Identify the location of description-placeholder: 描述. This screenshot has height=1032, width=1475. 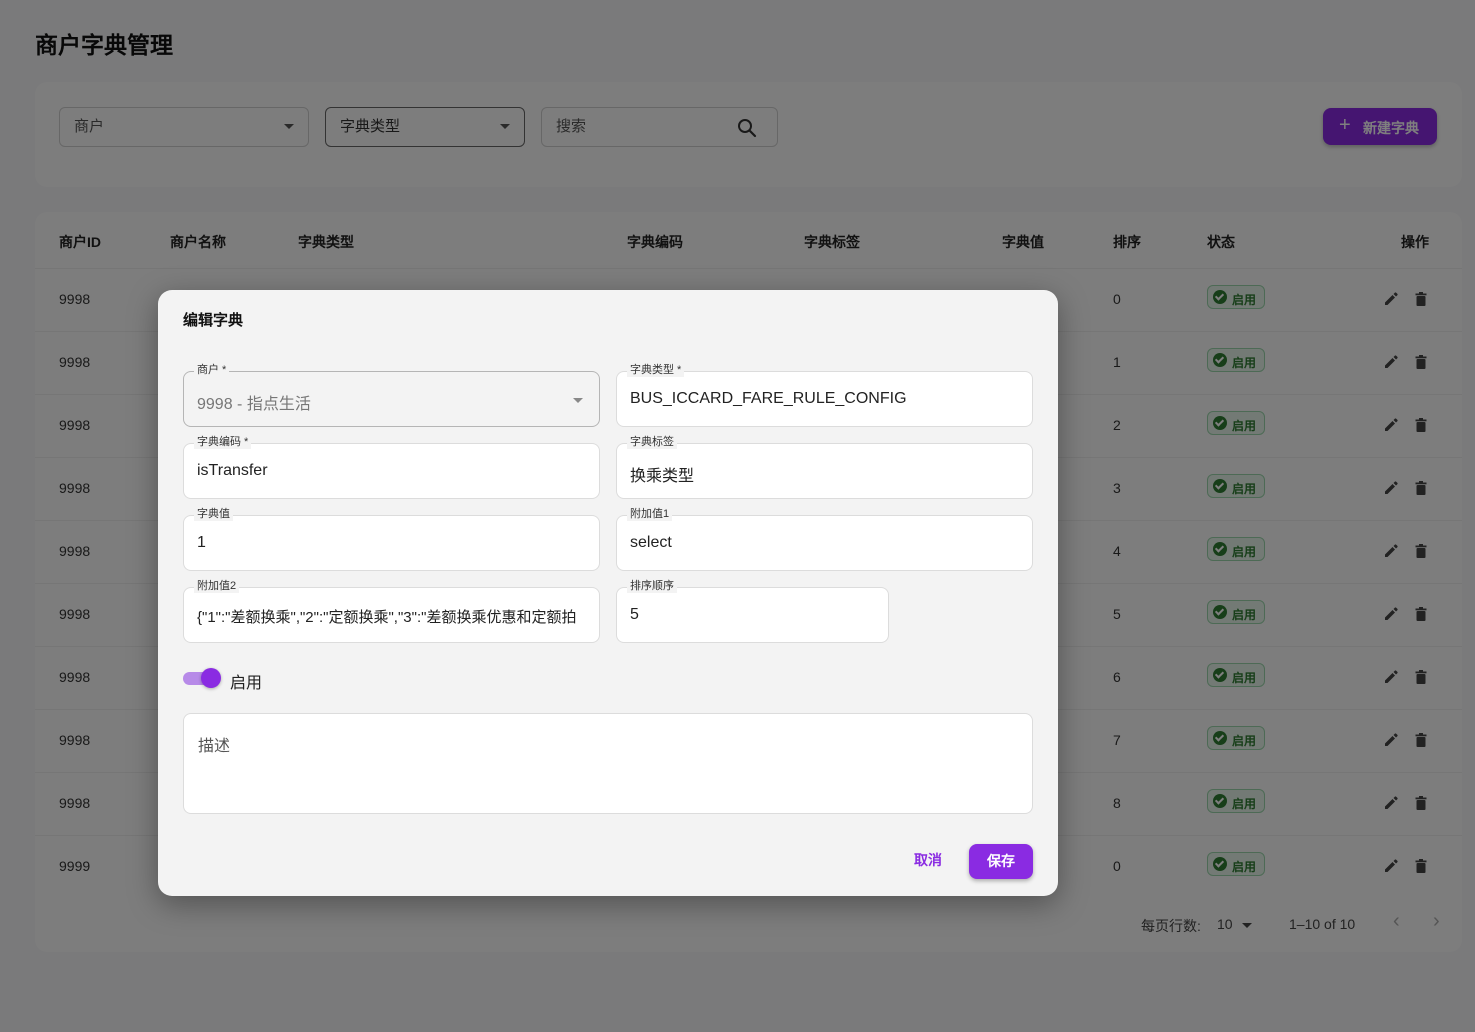
(214, 746).